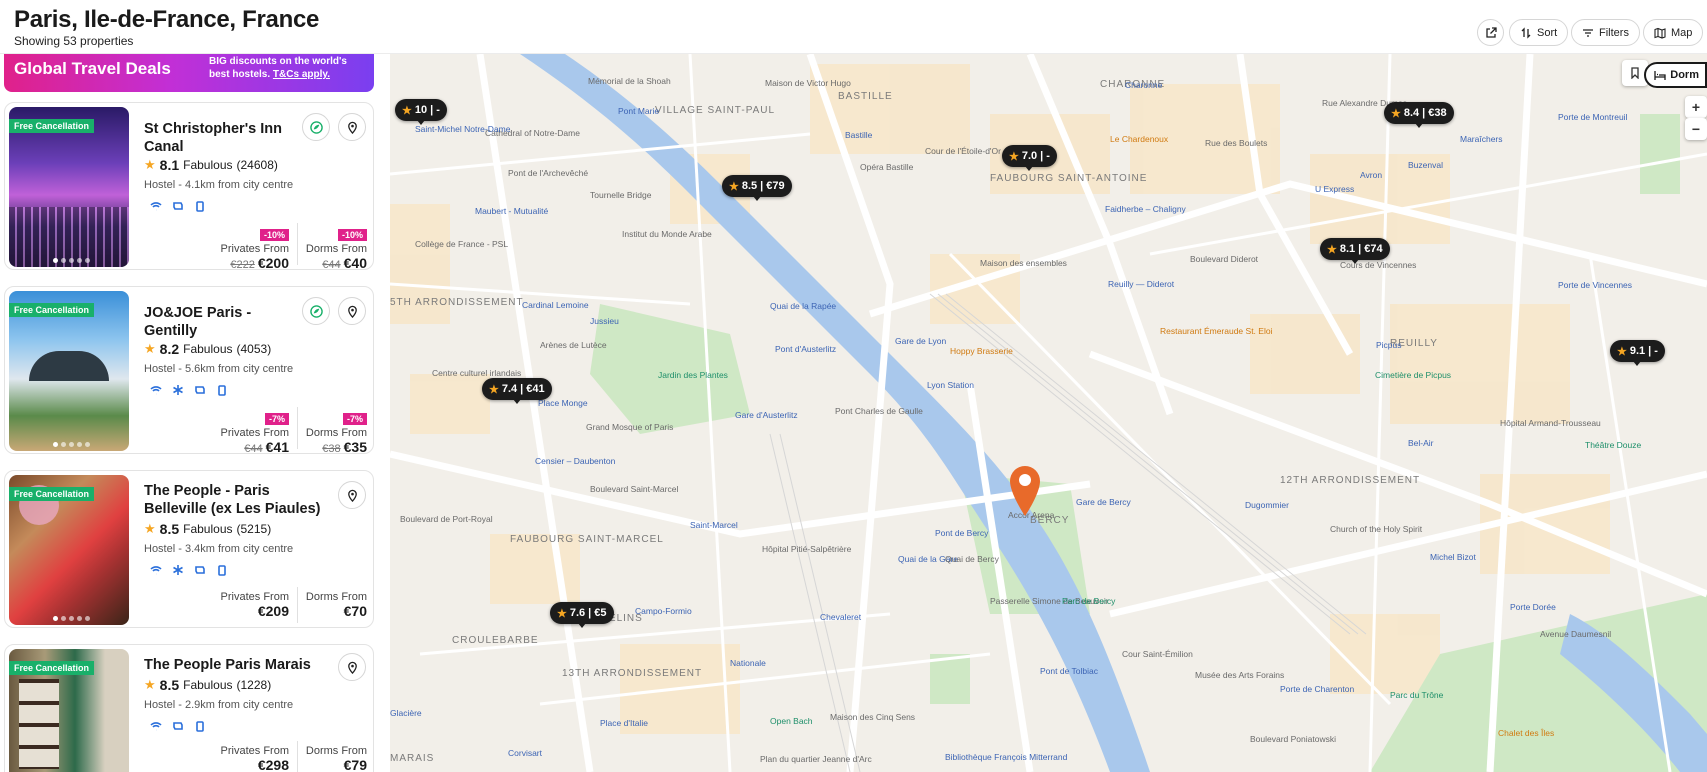  Describe the element at coordinates (535, 389) in the screenshot. I see `pin-price: €41` at that location.